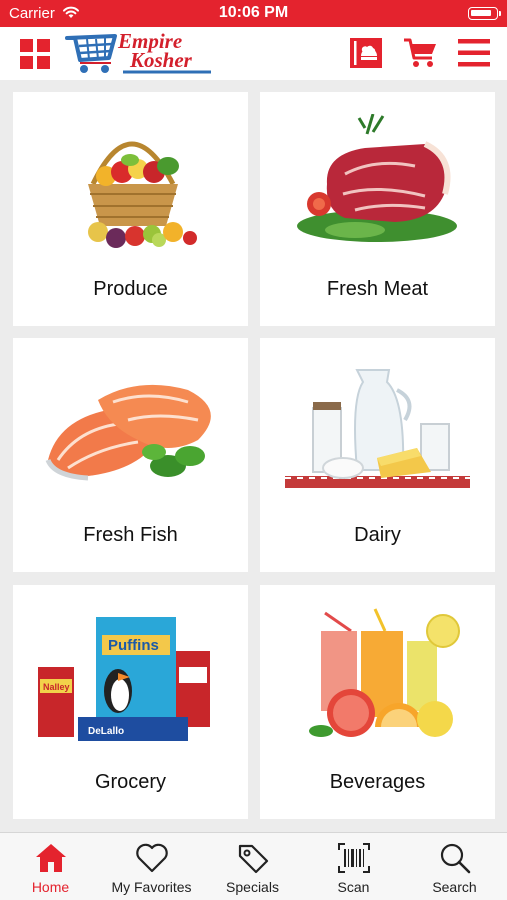  Describe the element at coordinates (124, 679) in the screenshot. I see `grocery-products-image: Nalley Puffins DeLallo` at that location.